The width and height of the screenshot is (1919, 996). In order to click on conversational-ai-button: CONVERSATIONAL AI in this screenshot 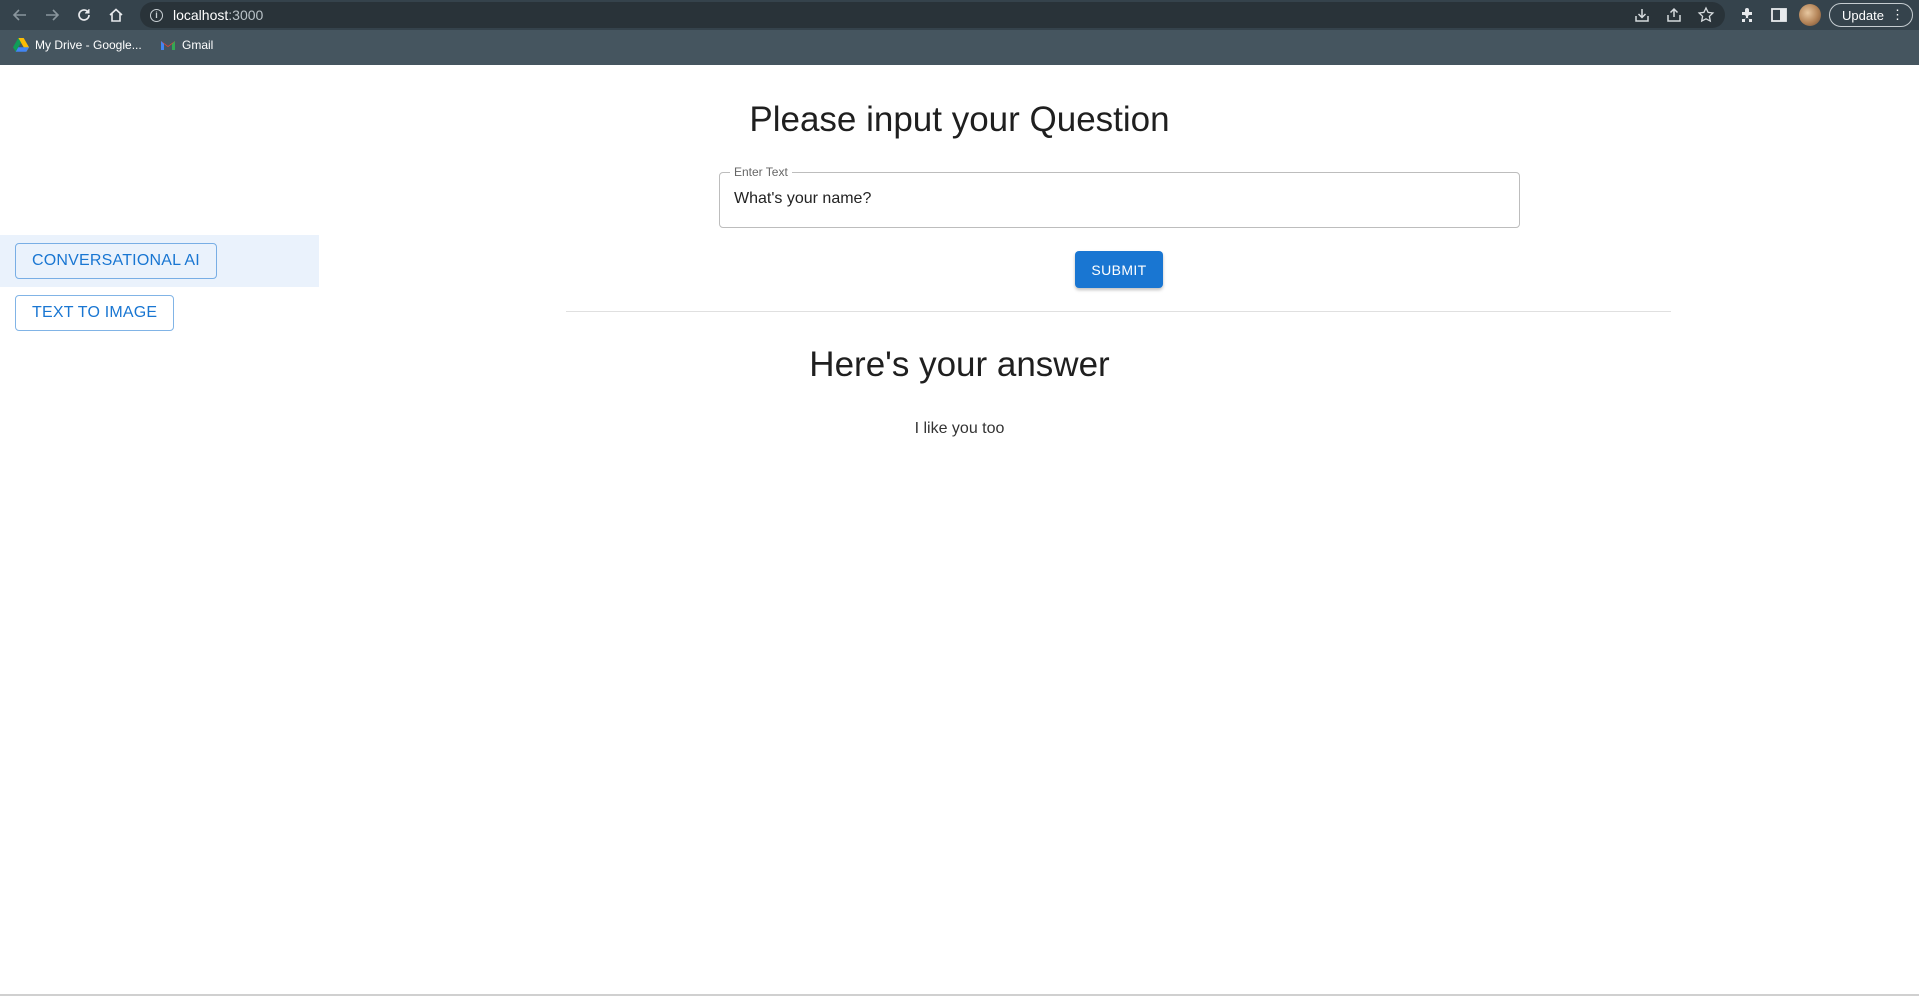, I will do `click(116, 261)`.